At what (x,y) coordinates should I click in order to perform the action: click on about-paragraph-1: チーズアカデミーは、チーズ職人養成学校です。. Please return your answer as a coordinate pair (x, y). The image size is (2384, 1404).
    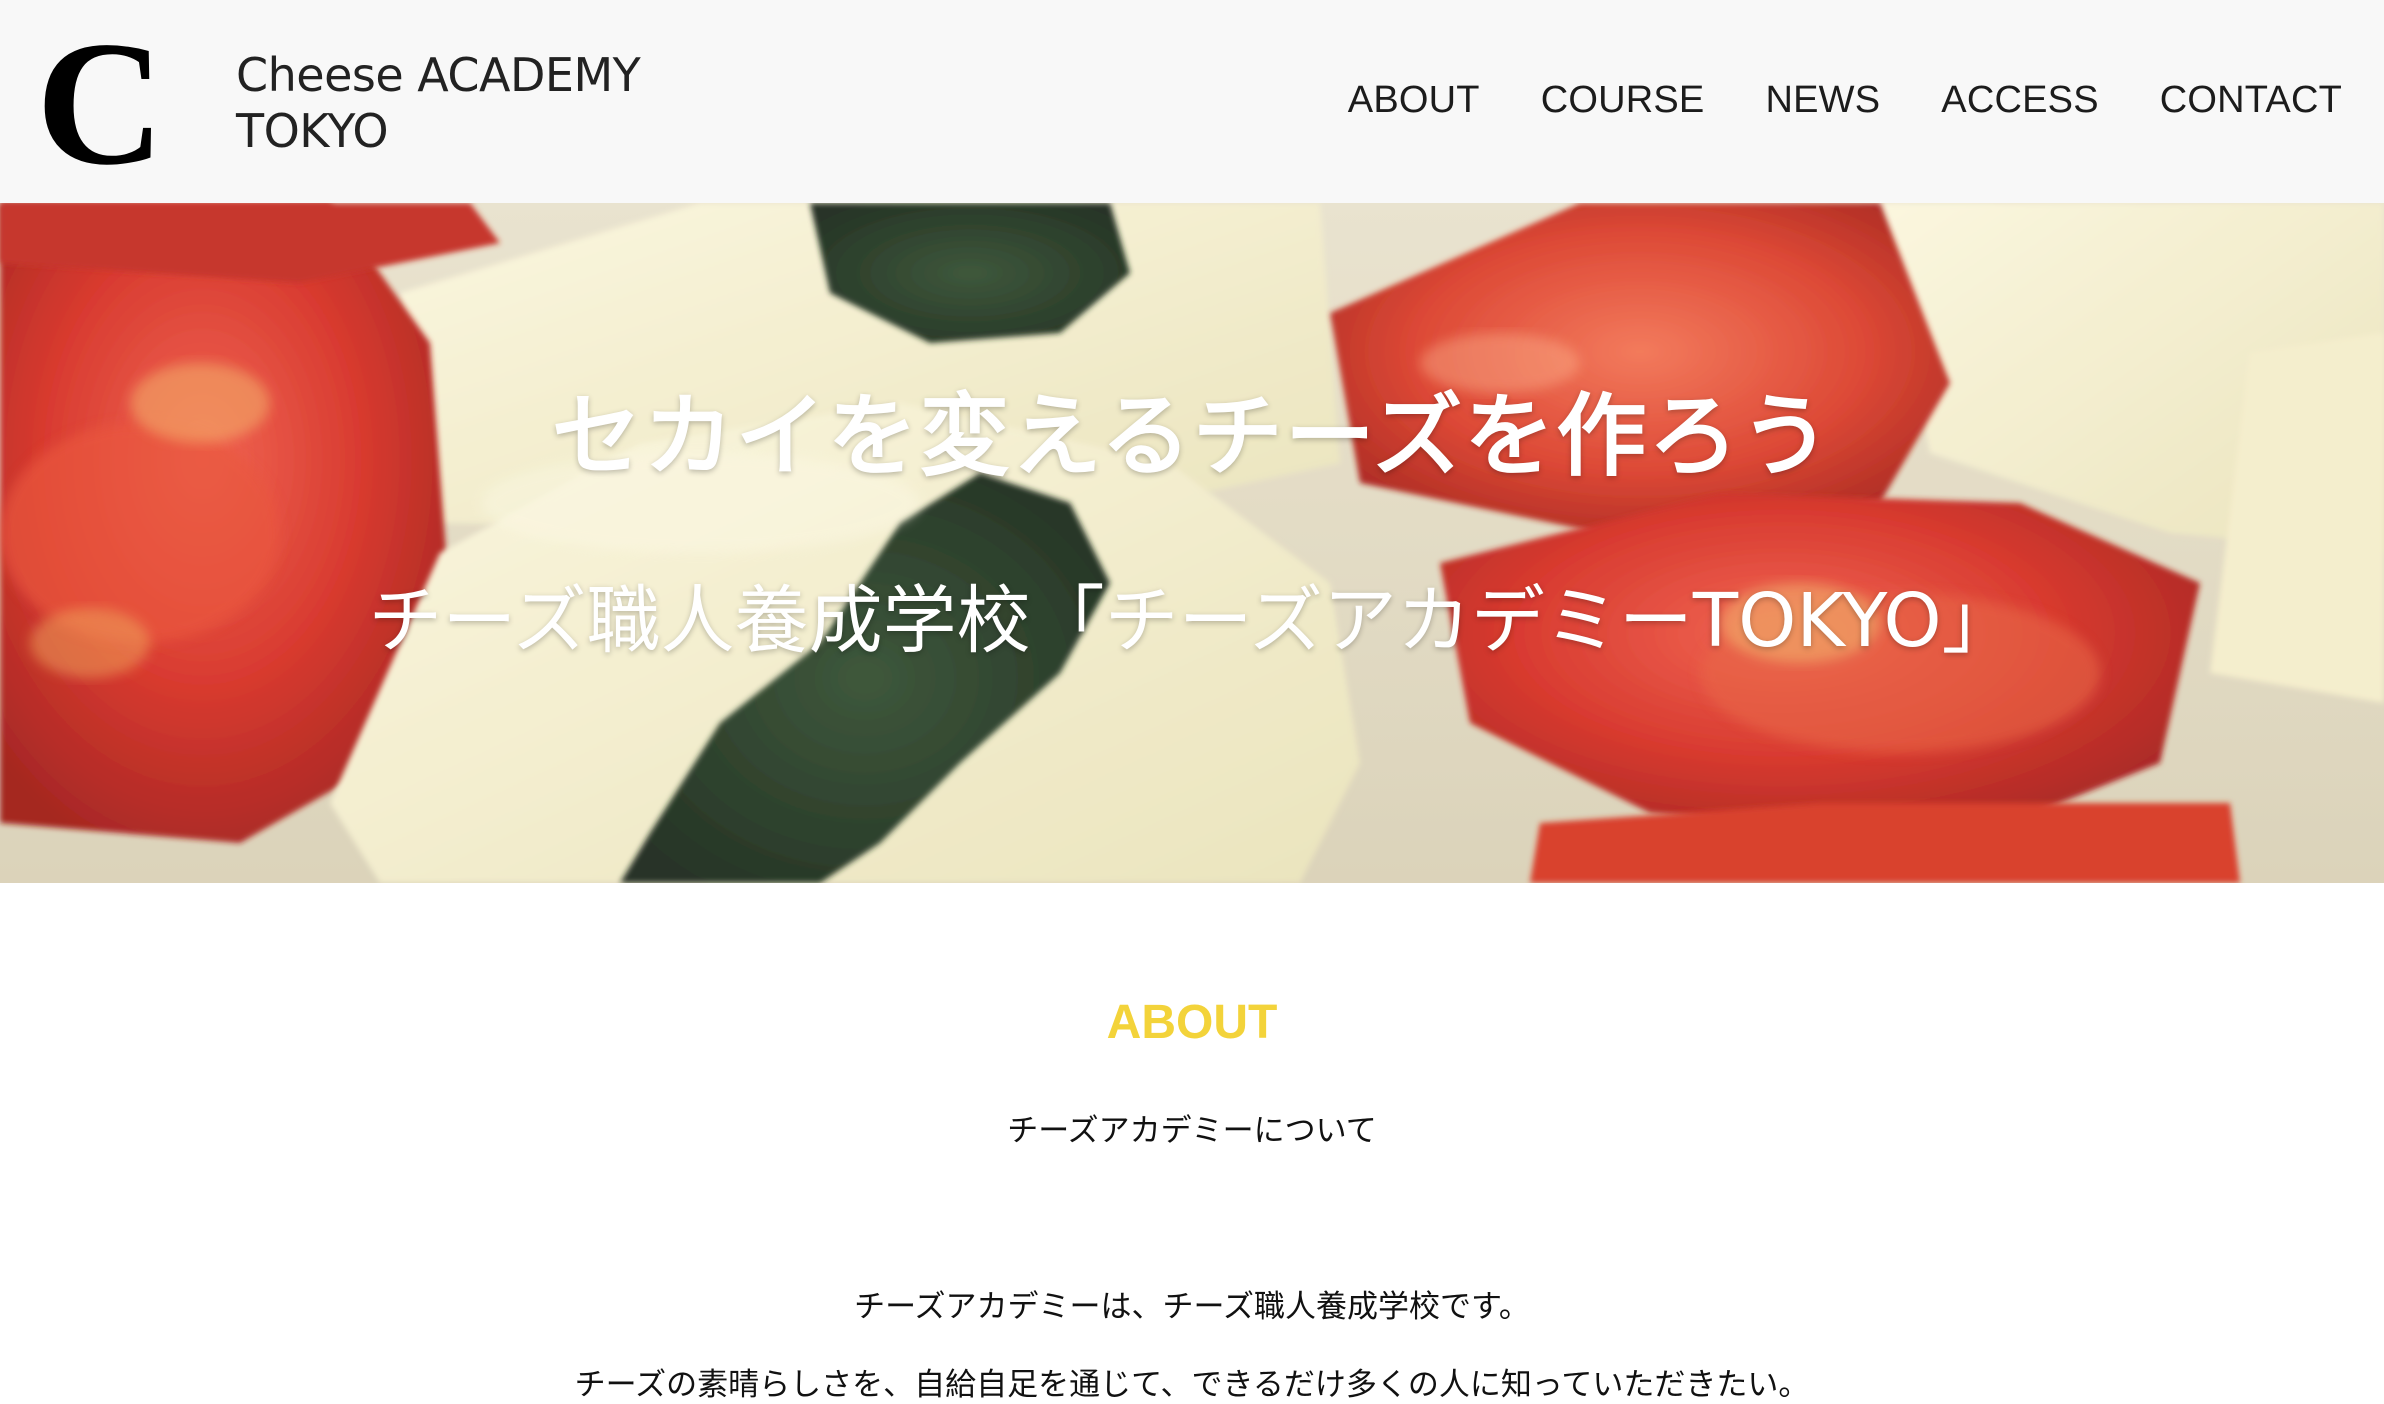
    Looking at the image, I should click on (1192, 1307).